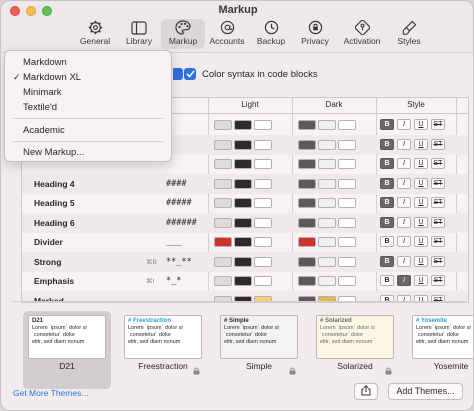 The image size is (474, 411). Describe the element at coordinates (150, 321) in the screenshot. I see `theme-preview-heading: # Freestraction` at that location.